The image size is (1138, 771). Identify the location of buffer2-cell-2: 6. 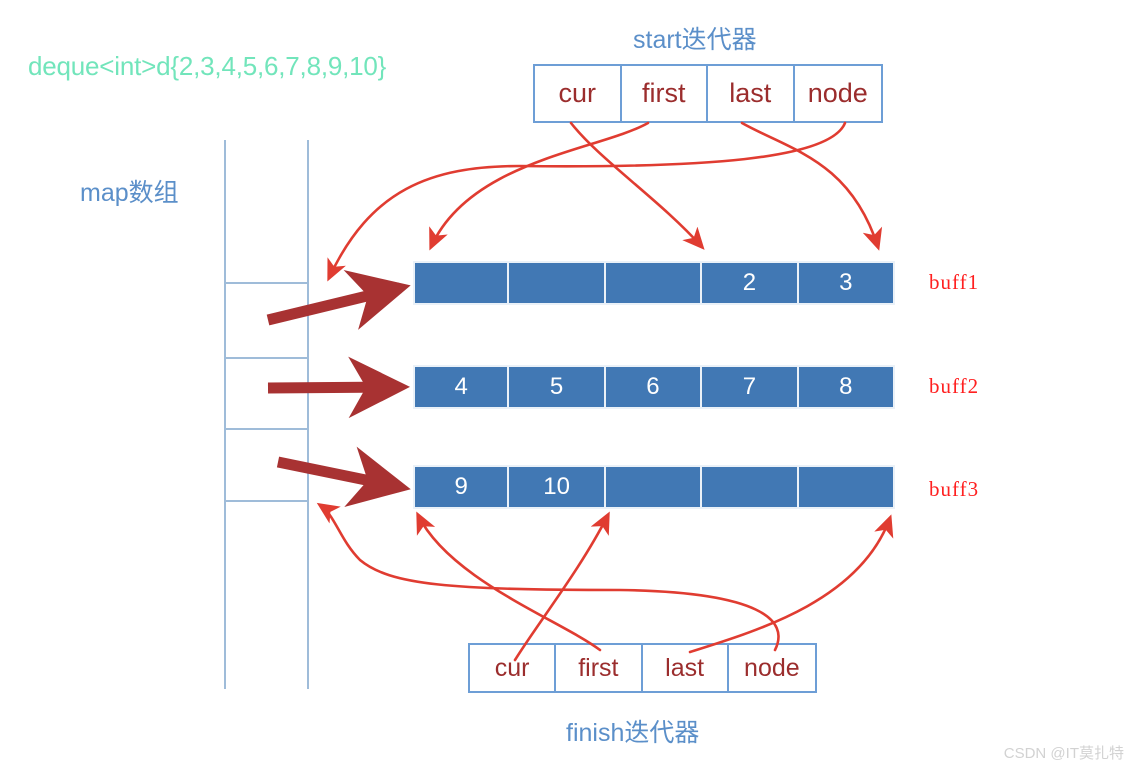
(654, 387).